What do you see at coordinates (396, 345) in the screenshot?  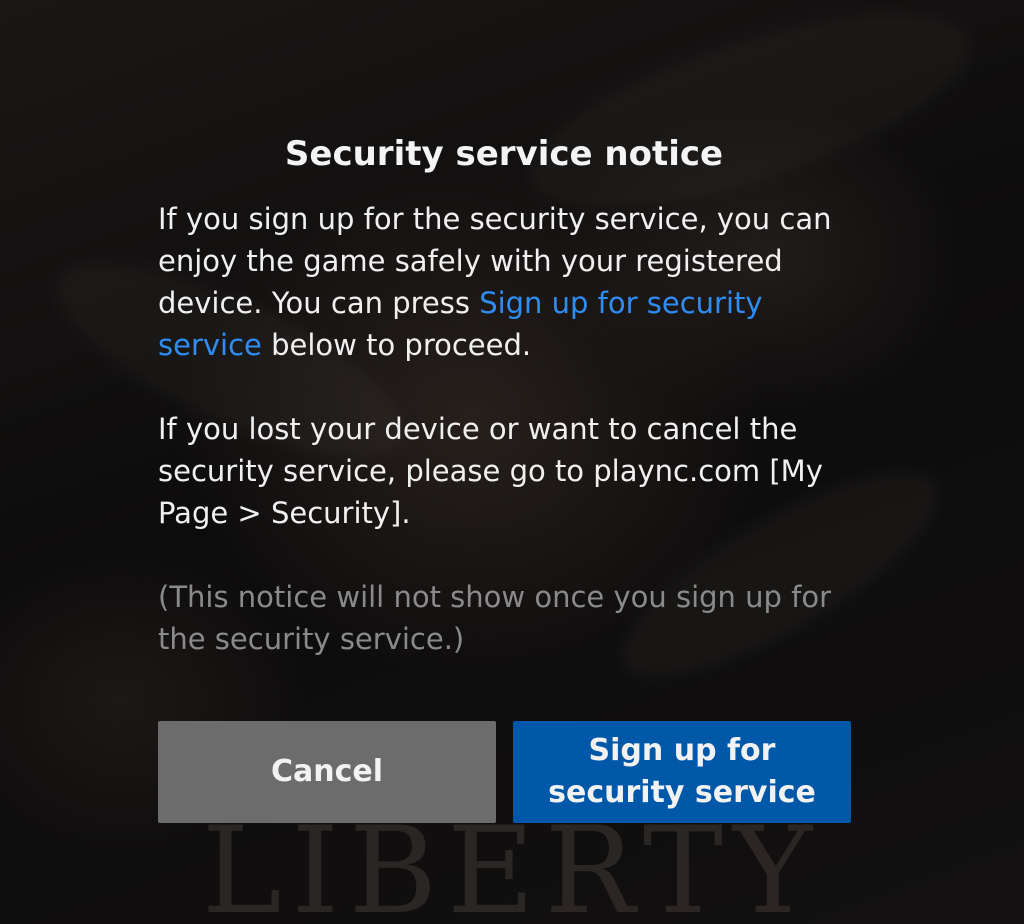 I see `signup-info-suffix: below to proceed.` at bounding box center [396, 345].